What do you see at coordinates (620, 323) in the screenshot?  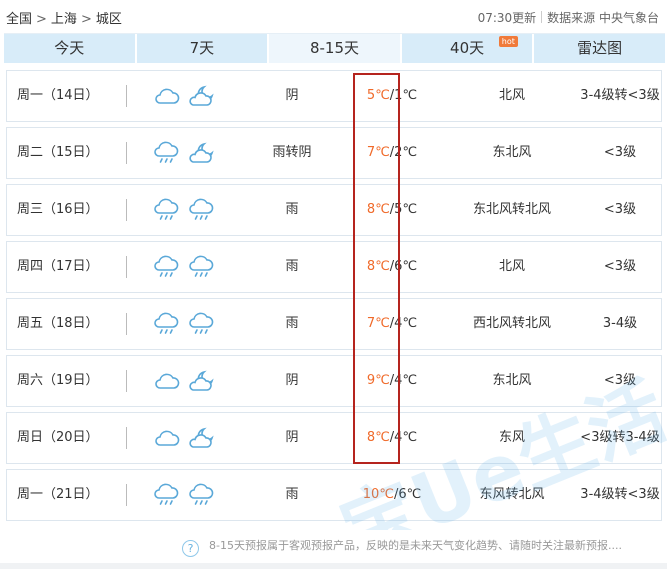 I see `wind-level: 3-4级` at bounding box center [620, 323].